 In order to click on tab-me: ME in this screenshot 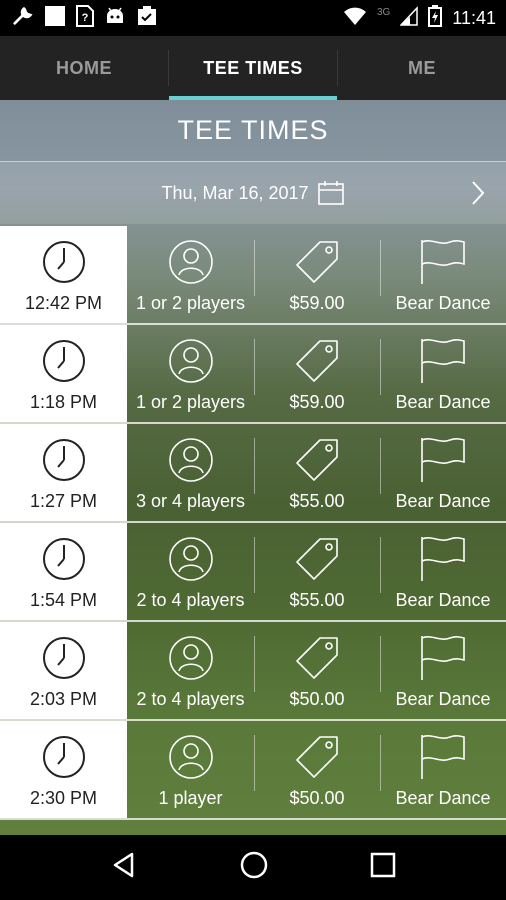, I will do `click(422, 68)`.